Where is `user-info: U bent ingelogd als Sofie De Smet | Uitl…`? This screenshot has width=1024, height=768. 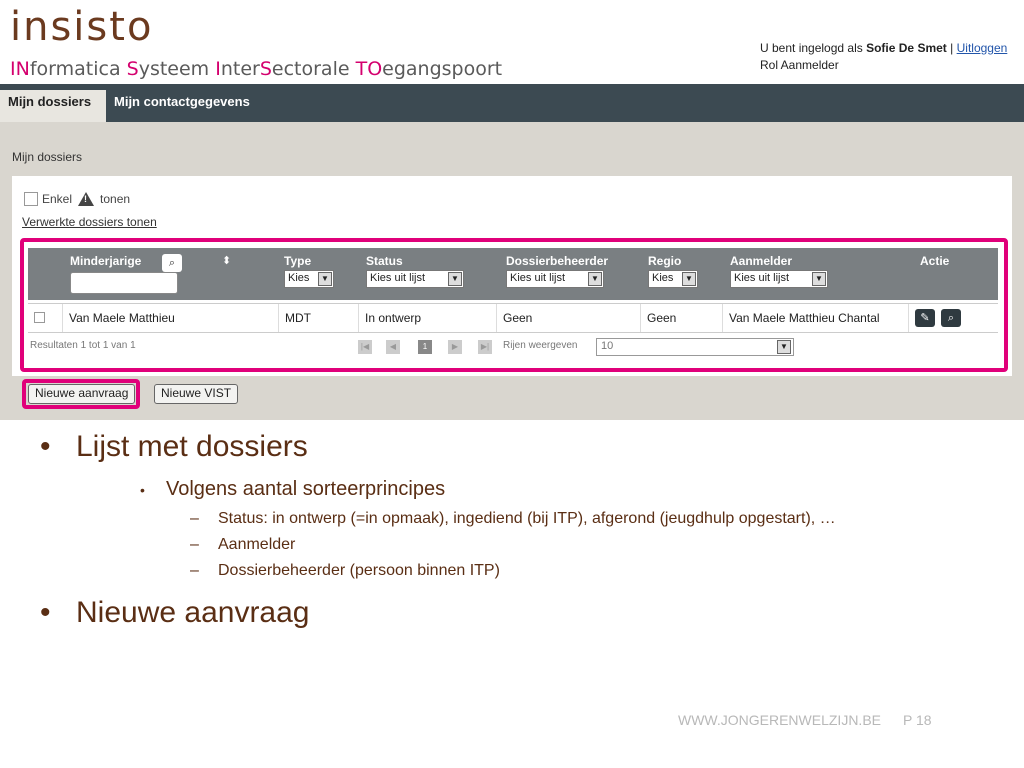 user-info: U bent ingelogd als Sofie De Smet | Uitl… is located at coordinates (883, 57).